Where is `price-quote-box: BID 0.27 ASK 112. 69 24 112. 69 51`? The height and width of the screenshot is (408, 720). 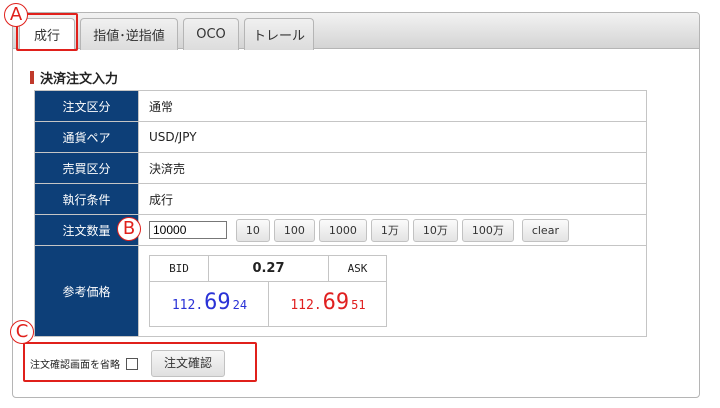
price-quote-box: BID 0.27 ASK 112. 69 24 112. 69 51 is located at coordinates (268, 291).